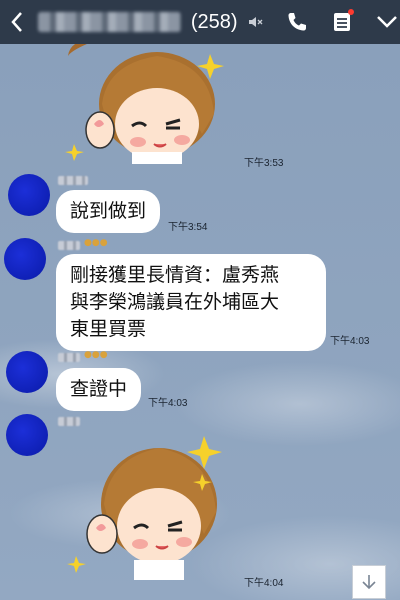 The width and height of the screenshot is (400, 600). I want to click on timestamp: 下午3:54, so click(188, 227).